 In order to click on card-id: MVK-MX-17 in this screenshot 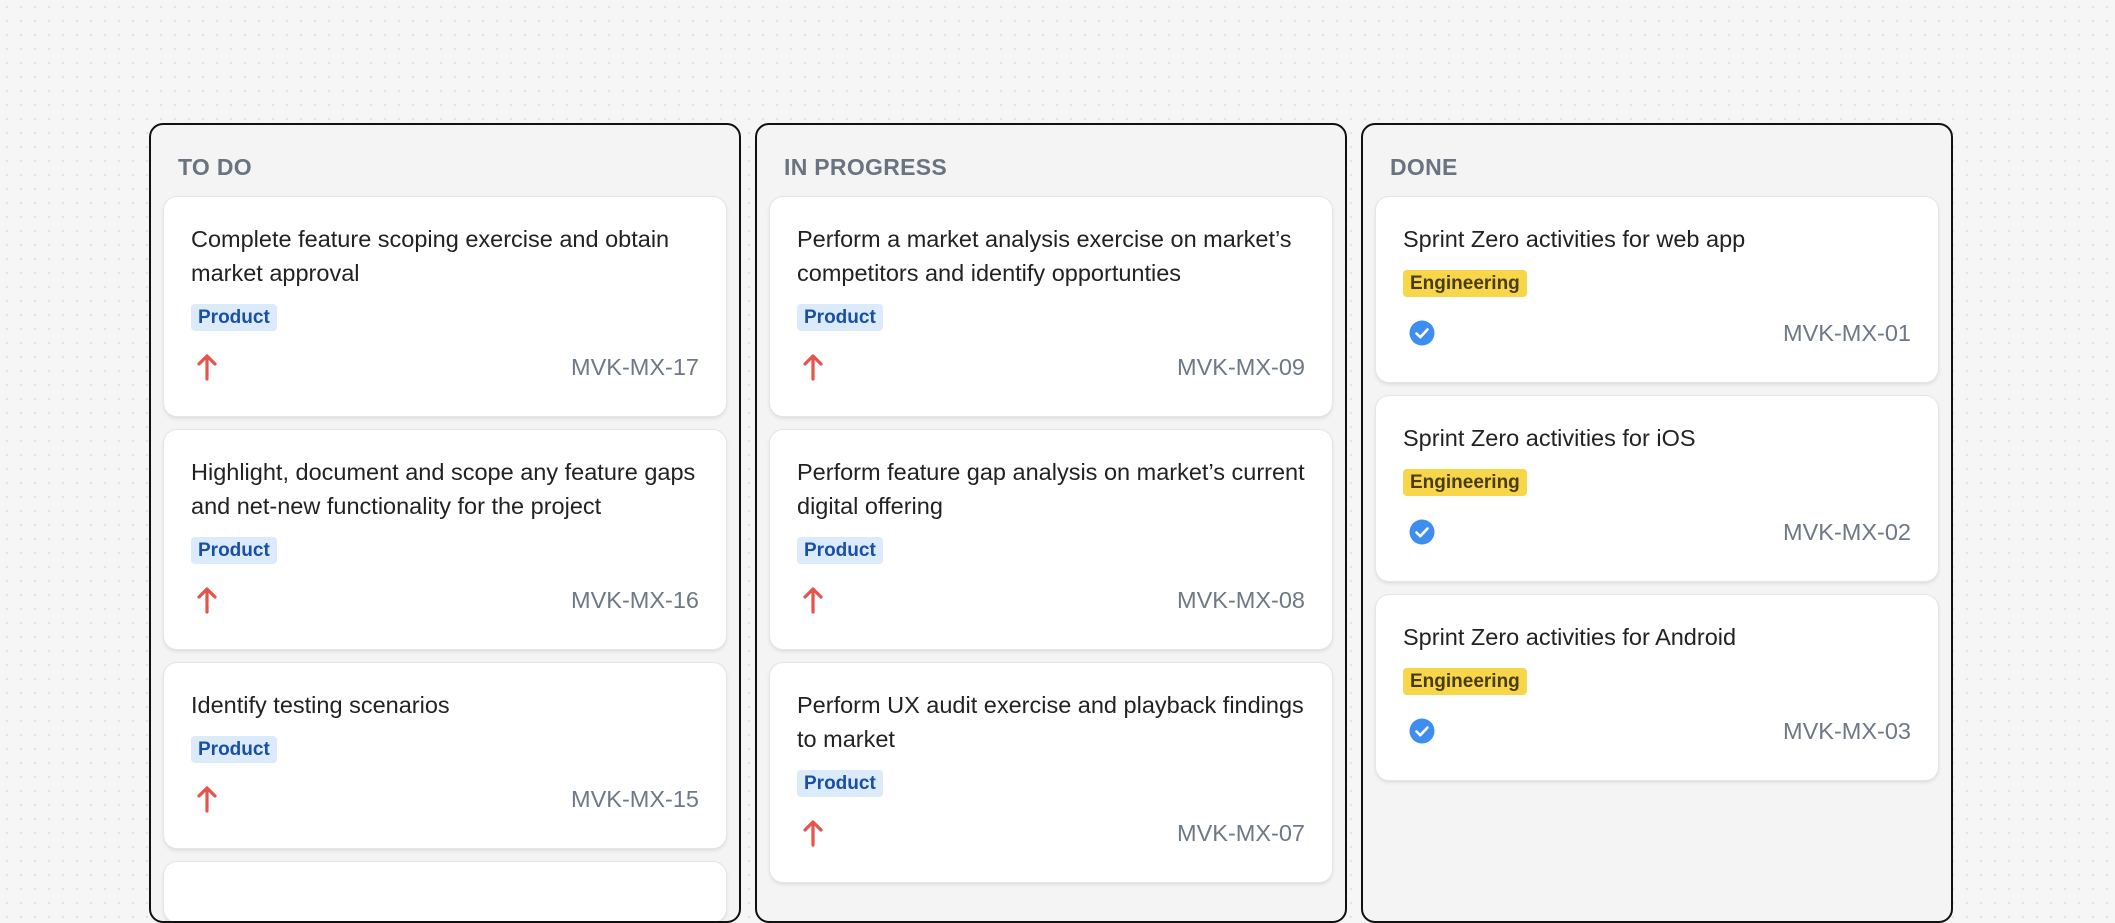, I will do `click(635, 366)`.